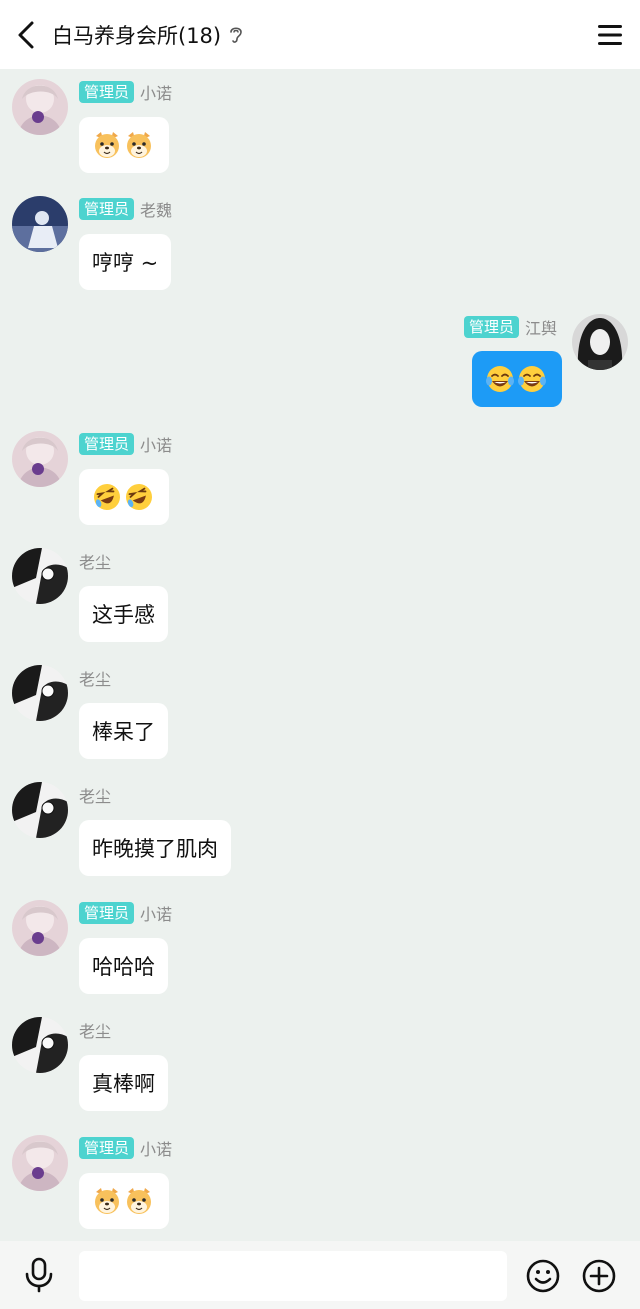  Describe the element at coordinates (123, 614) in the screenshot. I see `message-bubble: 这手感` at that location.